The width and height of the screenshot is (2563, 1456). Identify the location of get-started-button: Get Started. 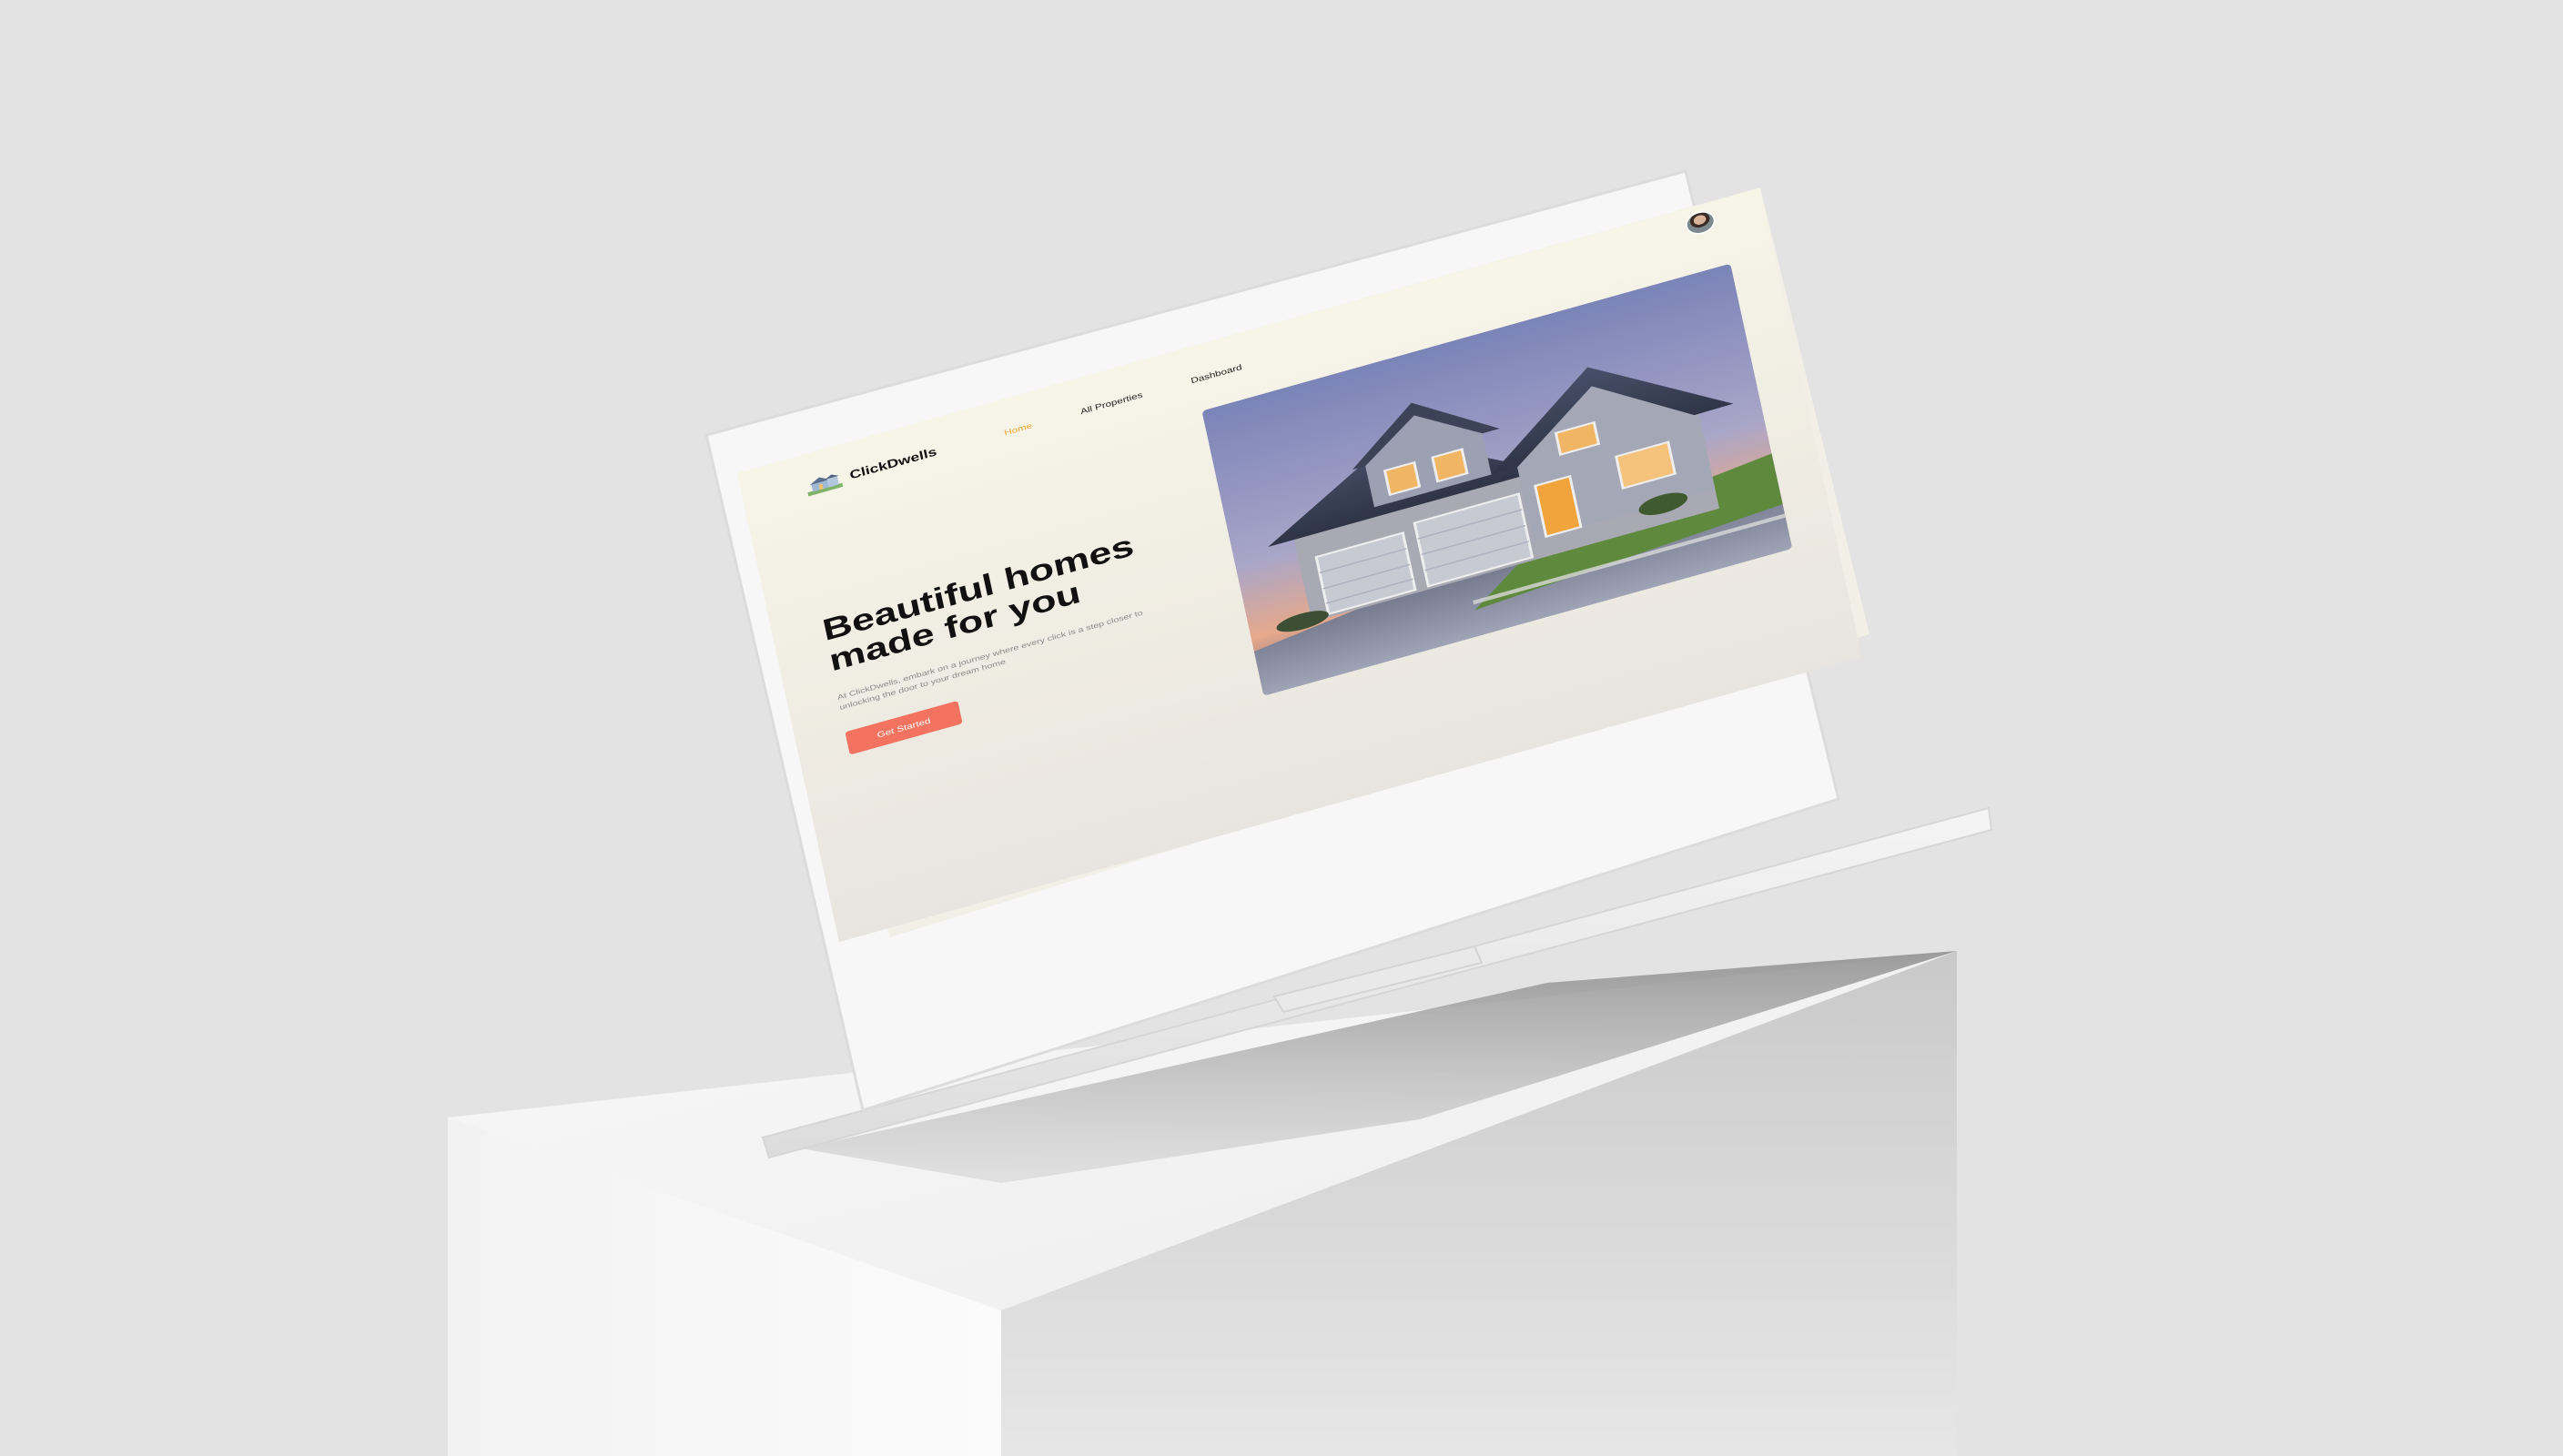
(904, 728).